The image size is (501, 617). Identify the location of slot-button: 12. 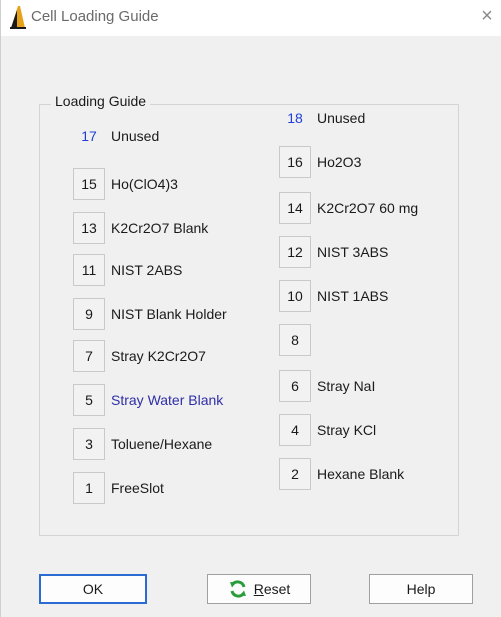
(295, 252).